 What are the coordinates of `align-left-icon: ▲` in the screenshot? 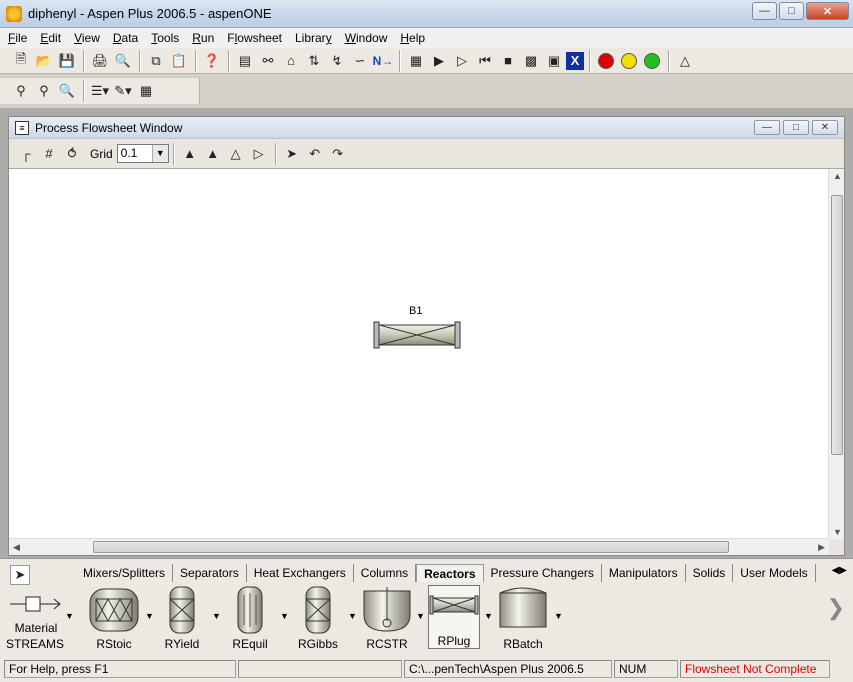 It's located at (190, 154).